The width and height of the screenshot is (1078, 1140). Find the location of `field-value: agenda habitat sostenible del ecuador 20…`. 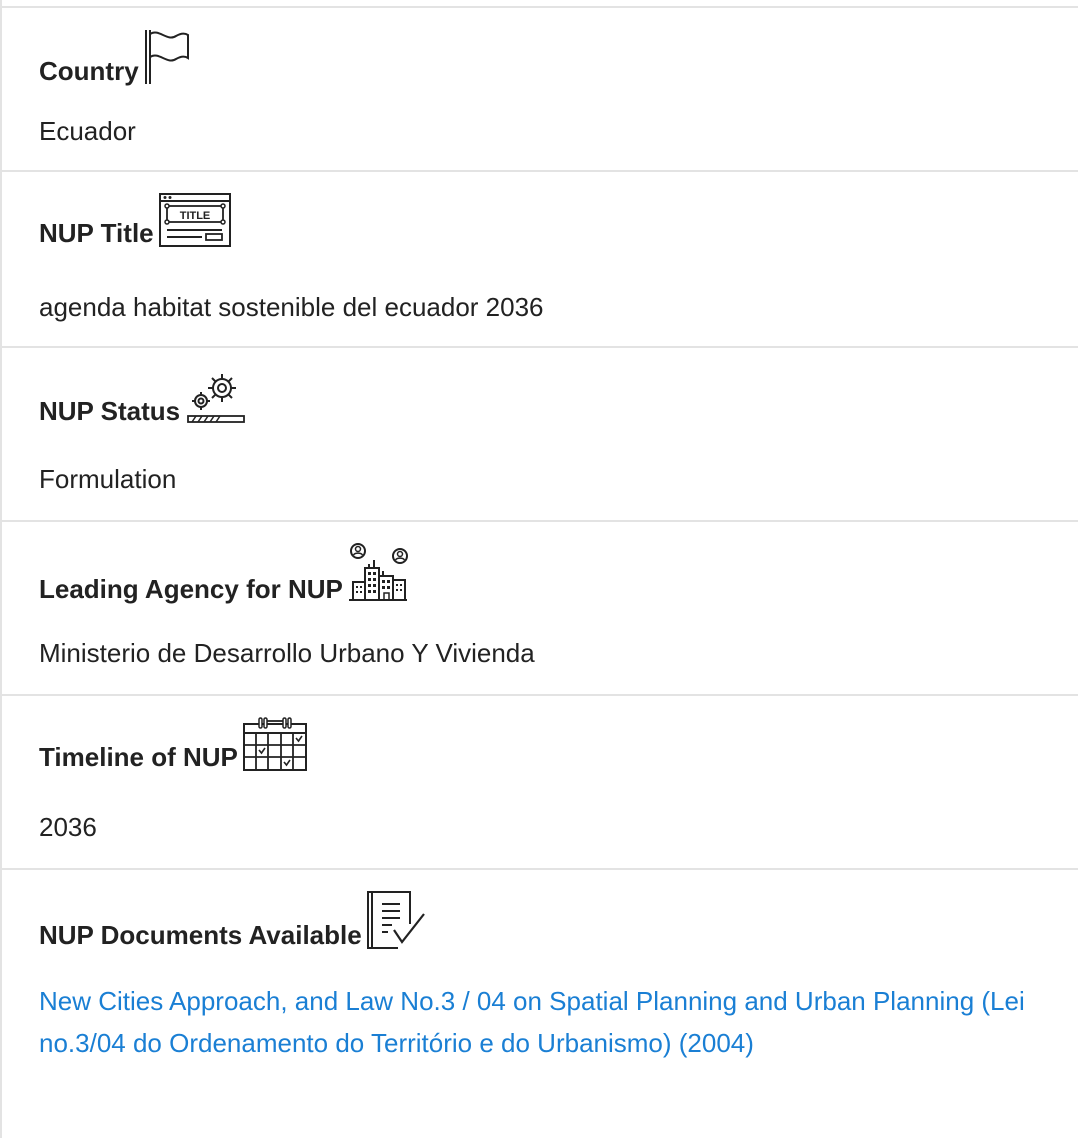

field-value: agenda habitat sostenible del ecuador 20… is located at coordinates (291, 307).